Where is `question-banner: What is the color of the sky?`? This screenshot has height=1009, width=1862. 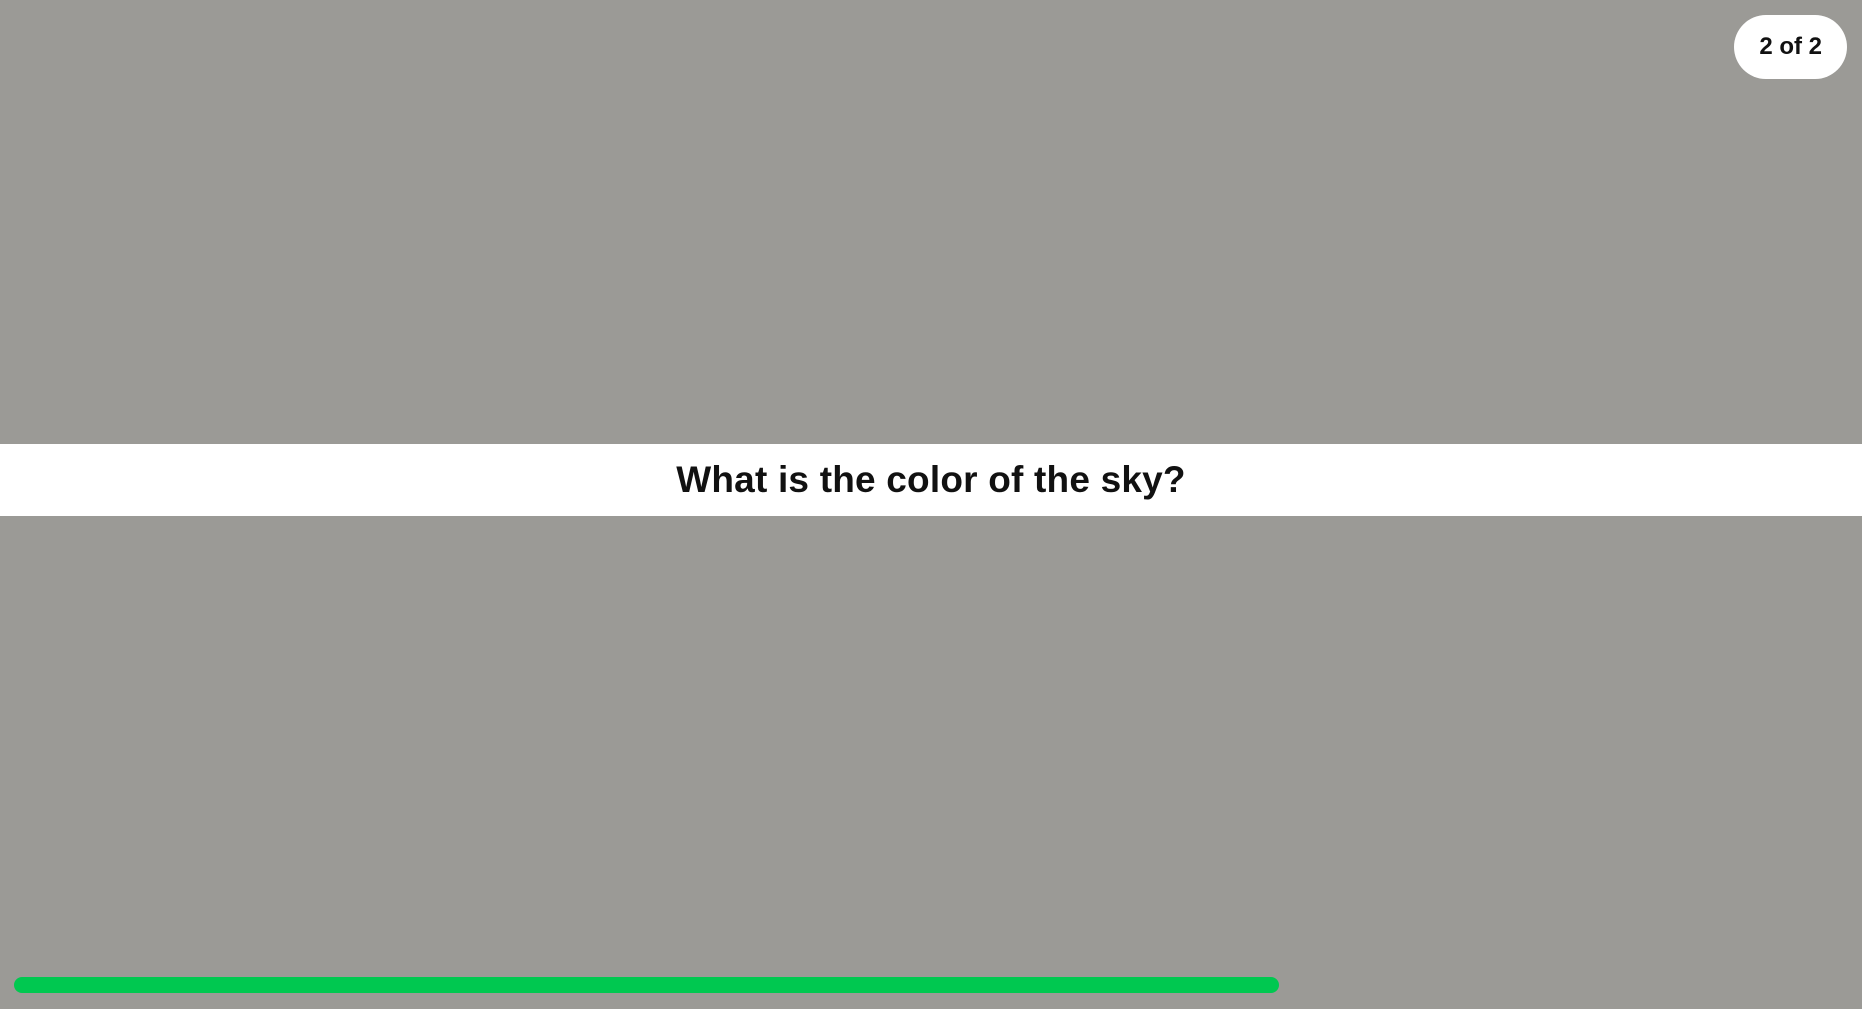
question-banner: What is the color of the sky? is located at coordinates (931, 480).